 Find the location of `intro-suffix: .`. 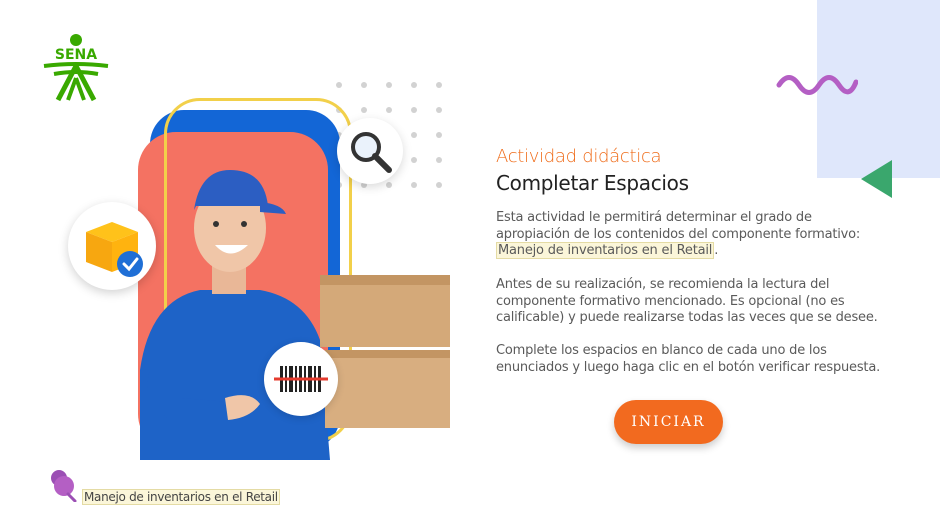

intro-suffix: . is located at coordinates (716, 250).